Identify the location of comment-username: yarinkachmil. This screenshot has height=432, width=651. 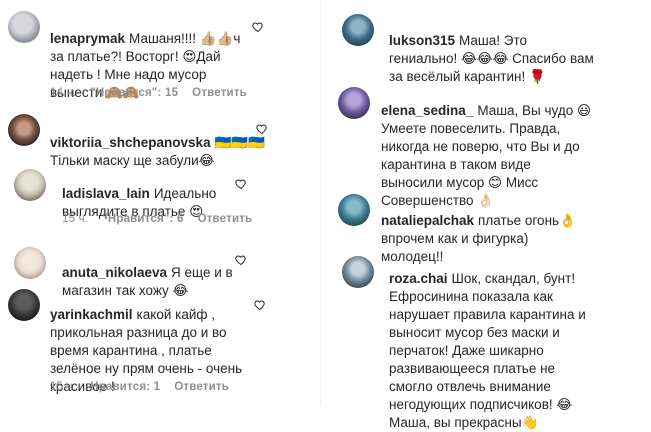
(91, 314).